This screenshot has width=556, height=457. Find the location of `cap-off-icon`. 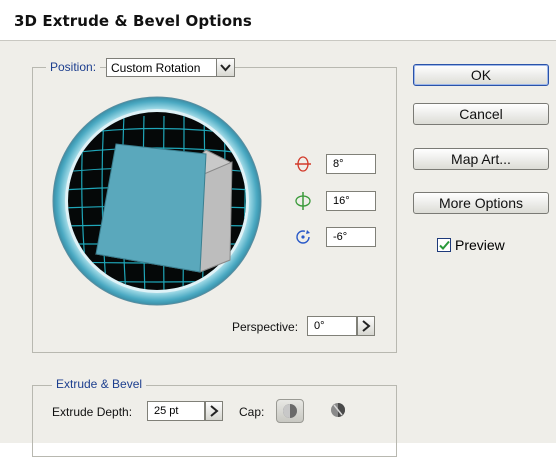

cap-off-icon is located at coordinates (338, 410).